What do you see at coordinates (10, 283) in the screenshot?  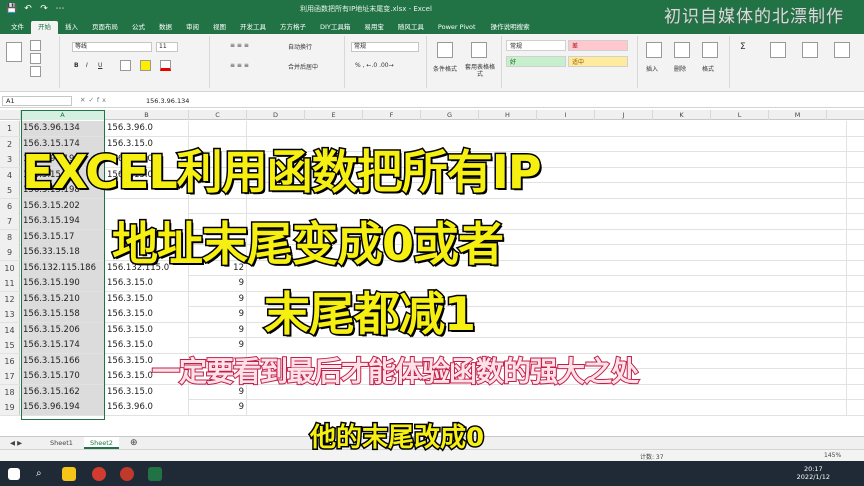 I see `row-number: 11` at bounding box center [10, 283].